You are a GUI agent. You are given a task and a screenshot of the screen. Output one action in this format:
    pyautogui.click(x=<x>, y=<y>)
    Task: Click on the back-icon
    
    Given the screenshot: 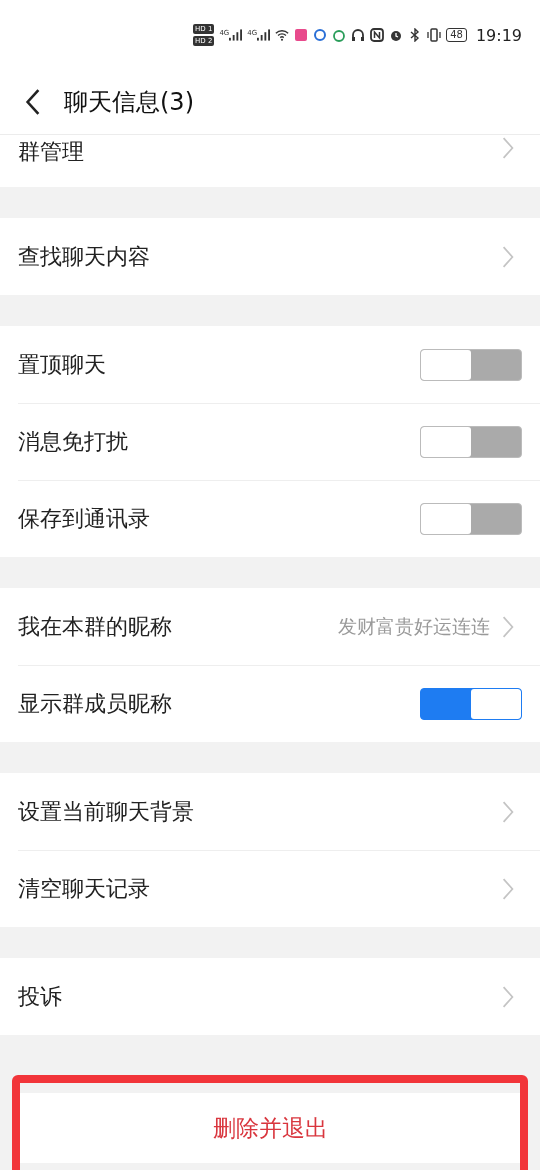 What is the action you would take?
    pyautogui.click(x=33, y=102)
    